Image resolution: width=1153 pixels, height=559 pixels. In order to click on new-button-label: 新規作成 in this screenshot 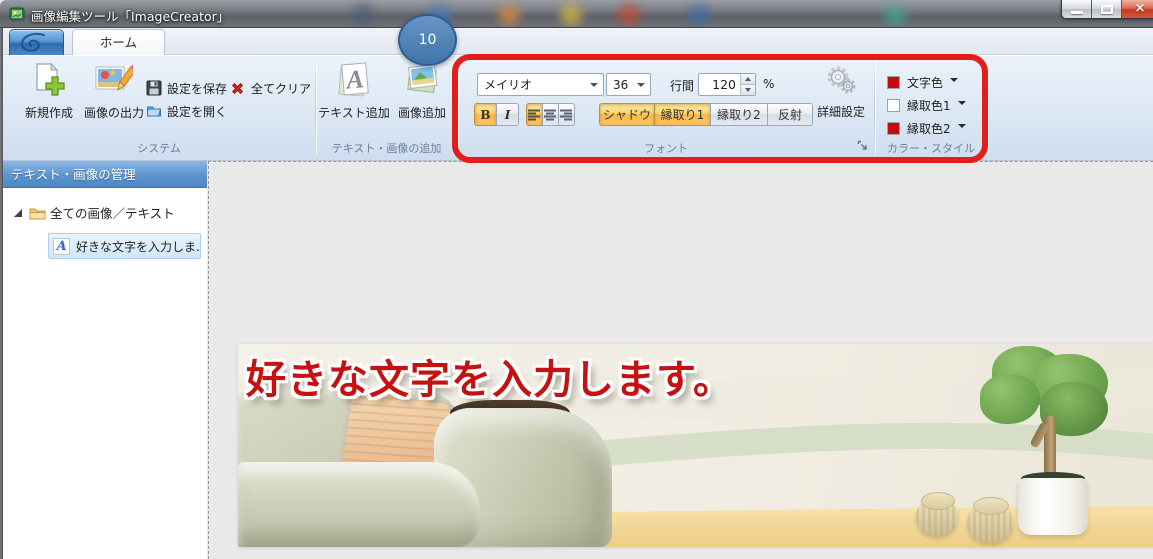, I will do `click(48, 113)`.